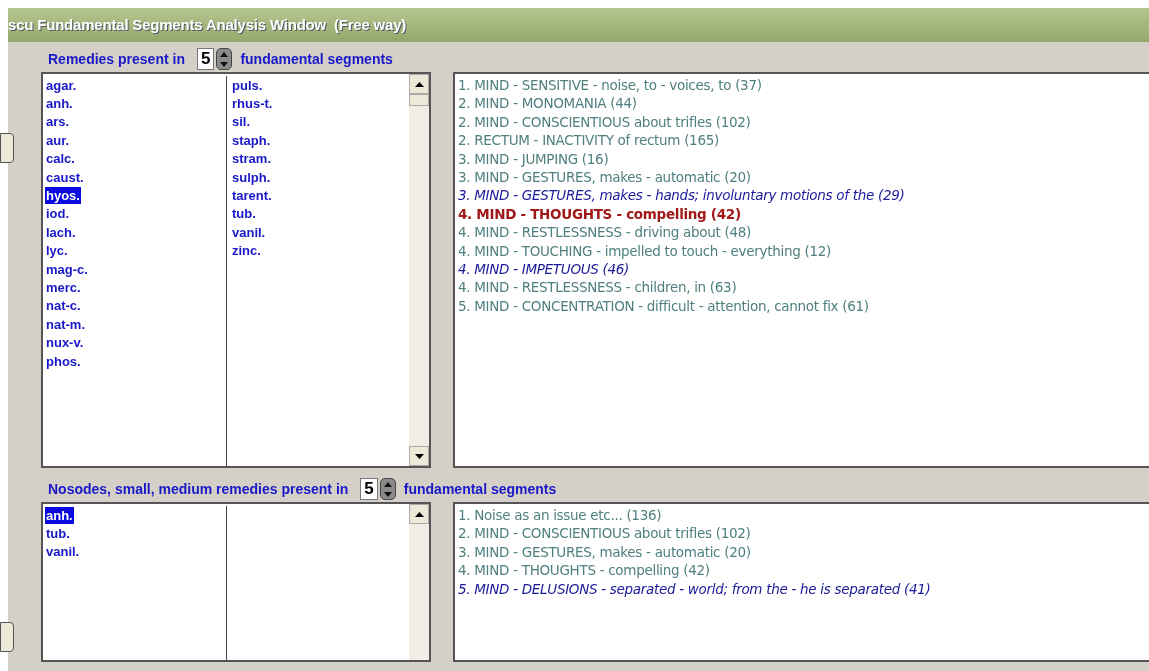 This screenshot has height=671, width=1149. I want to click on remedy-item: nat-c., so click(63, 306).